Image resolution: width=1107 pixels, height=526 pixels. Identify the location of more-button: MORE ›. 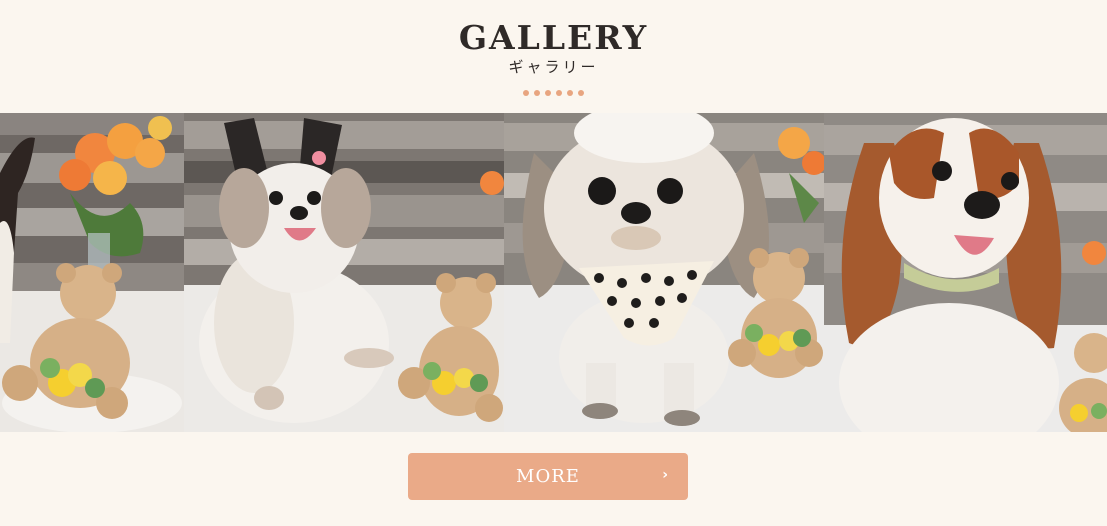
(548, 476).